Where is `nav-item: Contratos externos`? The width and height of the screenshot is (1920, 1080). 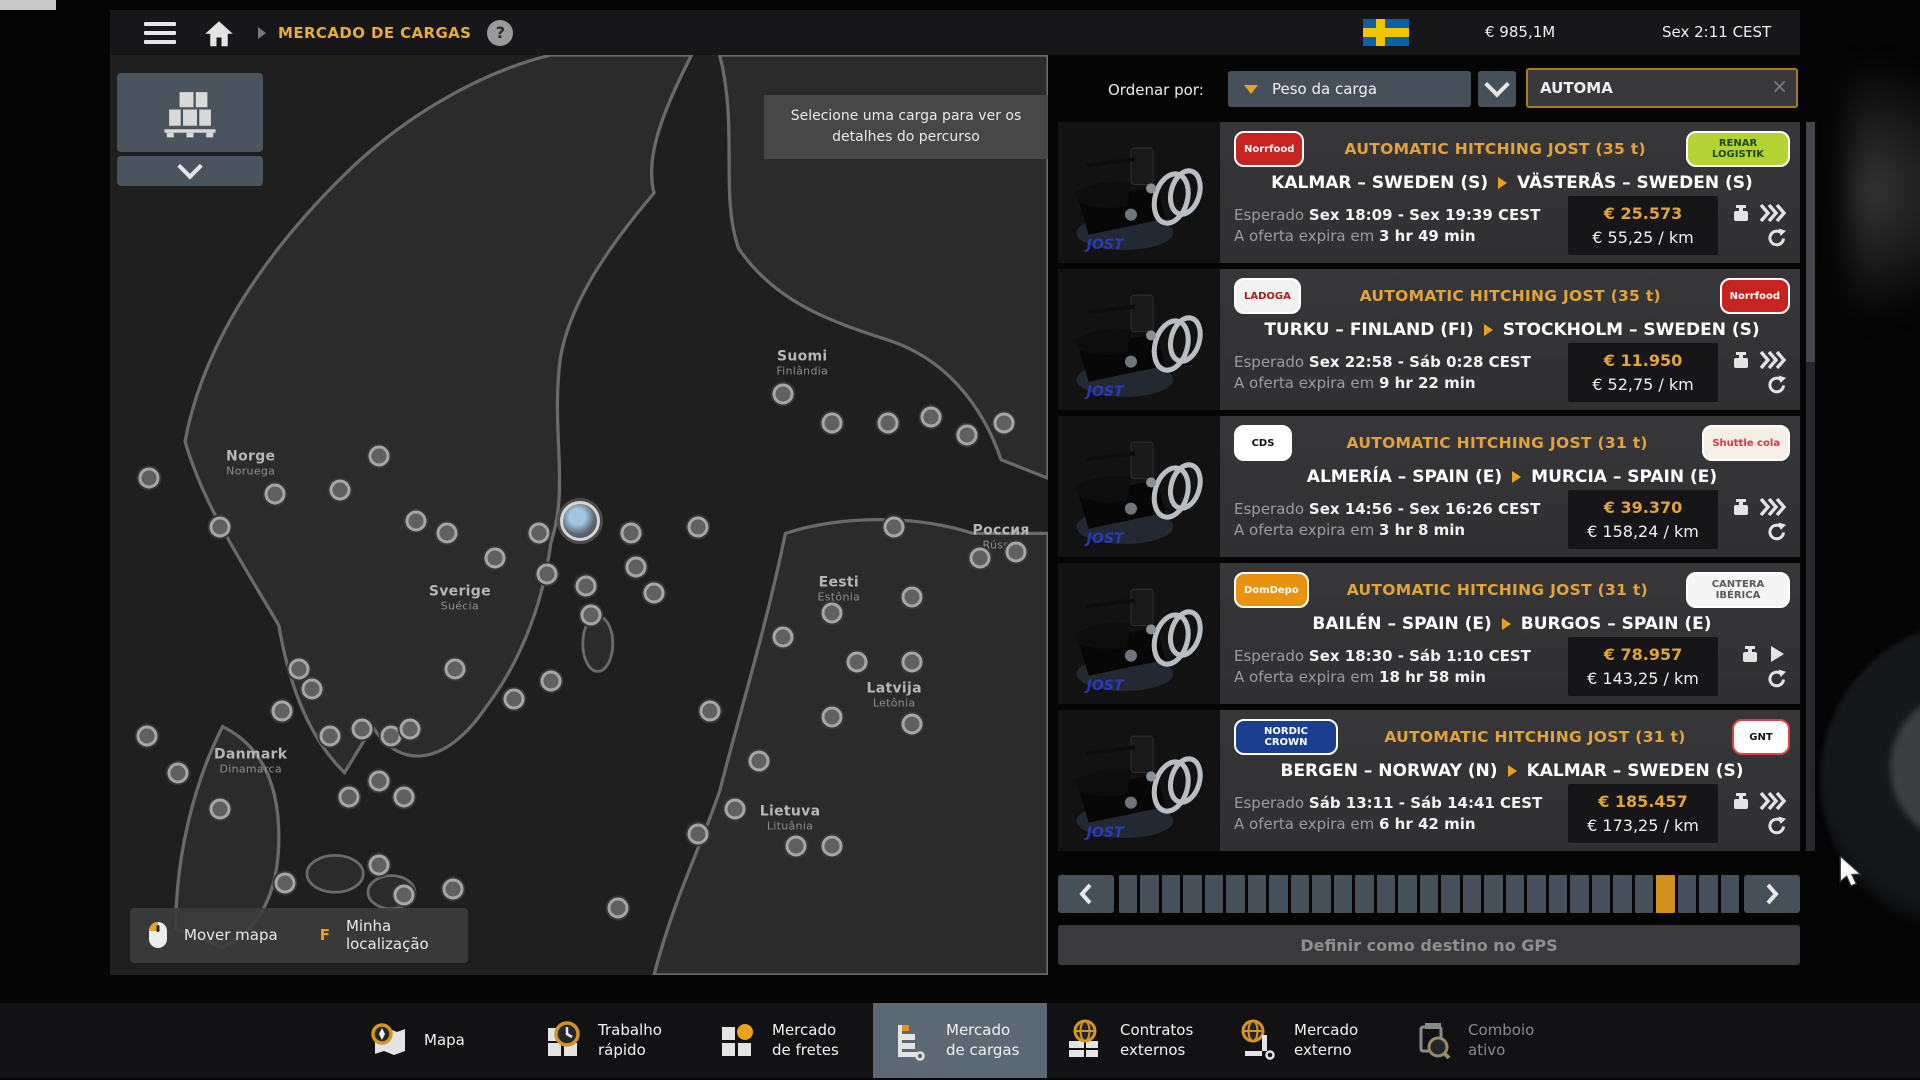
nav-item: Contratos externos is located at coordinates (1134, 1040).